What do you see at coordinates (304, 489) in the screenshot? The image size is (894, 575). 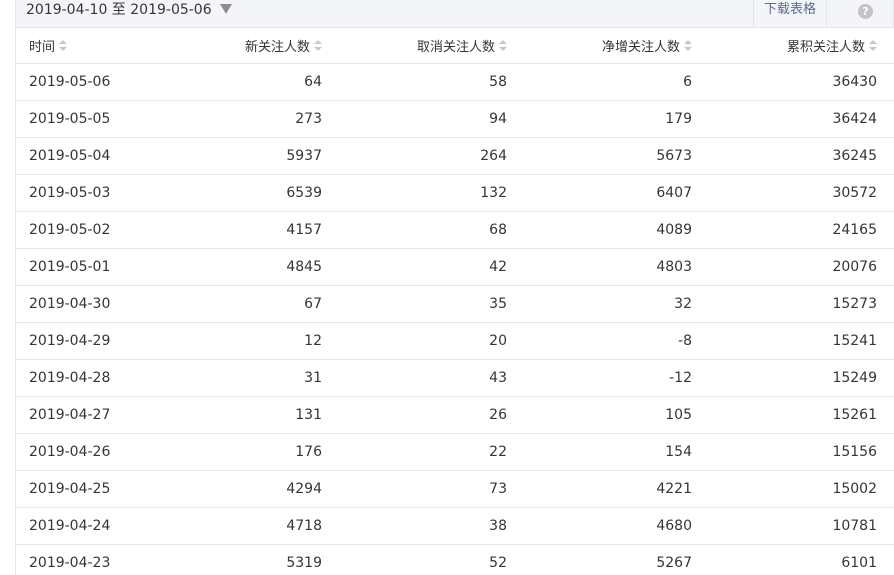 I see `cell-new-follows: 4294` at bounding box center [304, 489].